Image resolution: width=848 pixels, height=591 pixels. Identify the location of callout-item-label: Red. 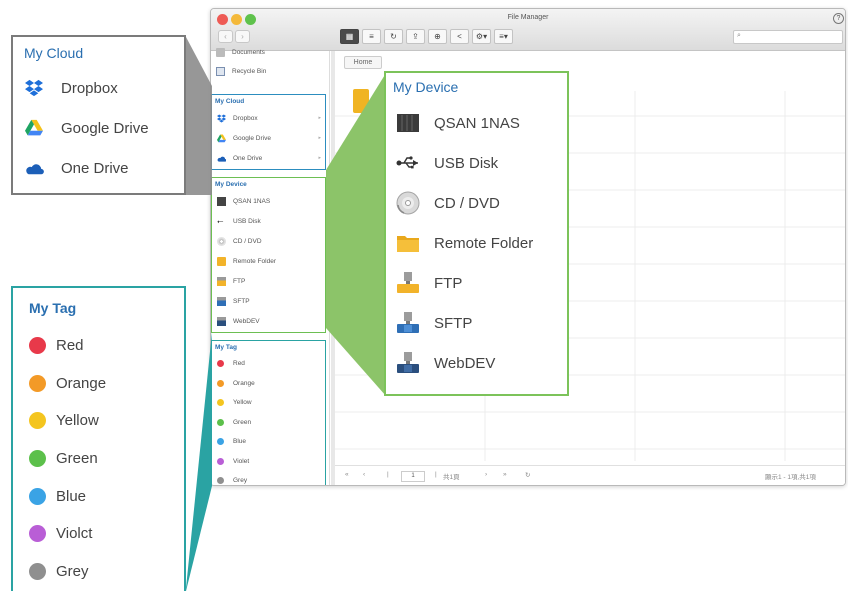
(70, 345).